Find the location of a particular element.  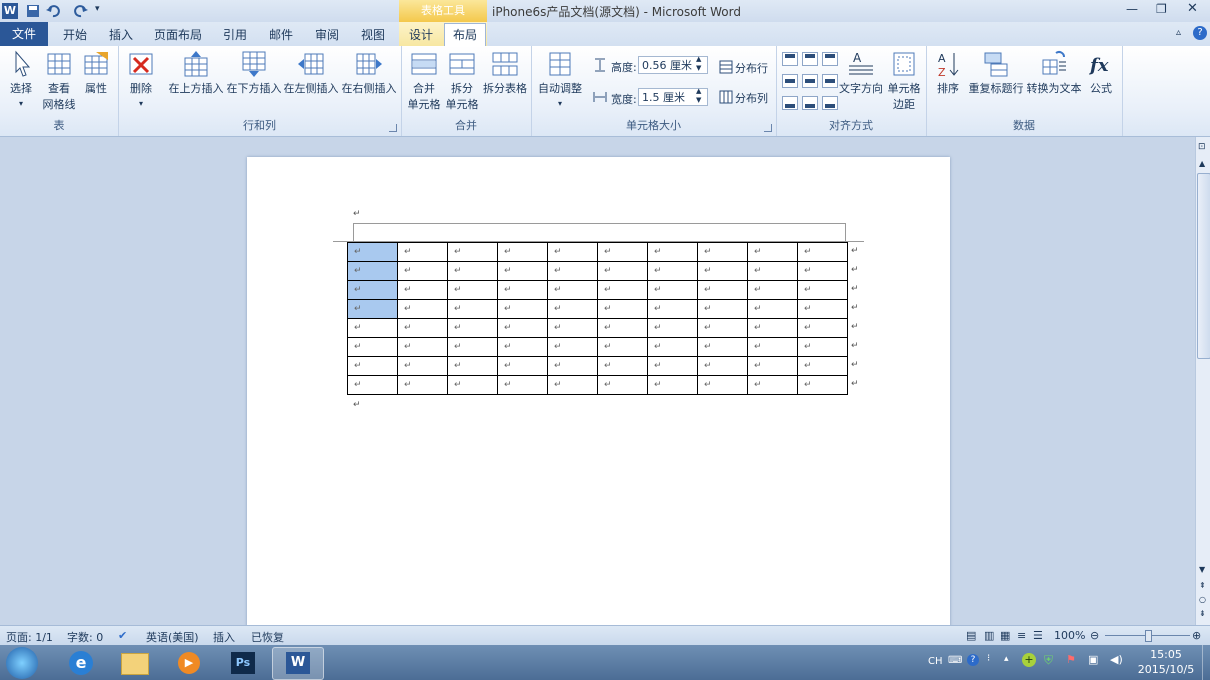

photoshop-taskbar-icon: Ps is located at coordinates (243, 662).